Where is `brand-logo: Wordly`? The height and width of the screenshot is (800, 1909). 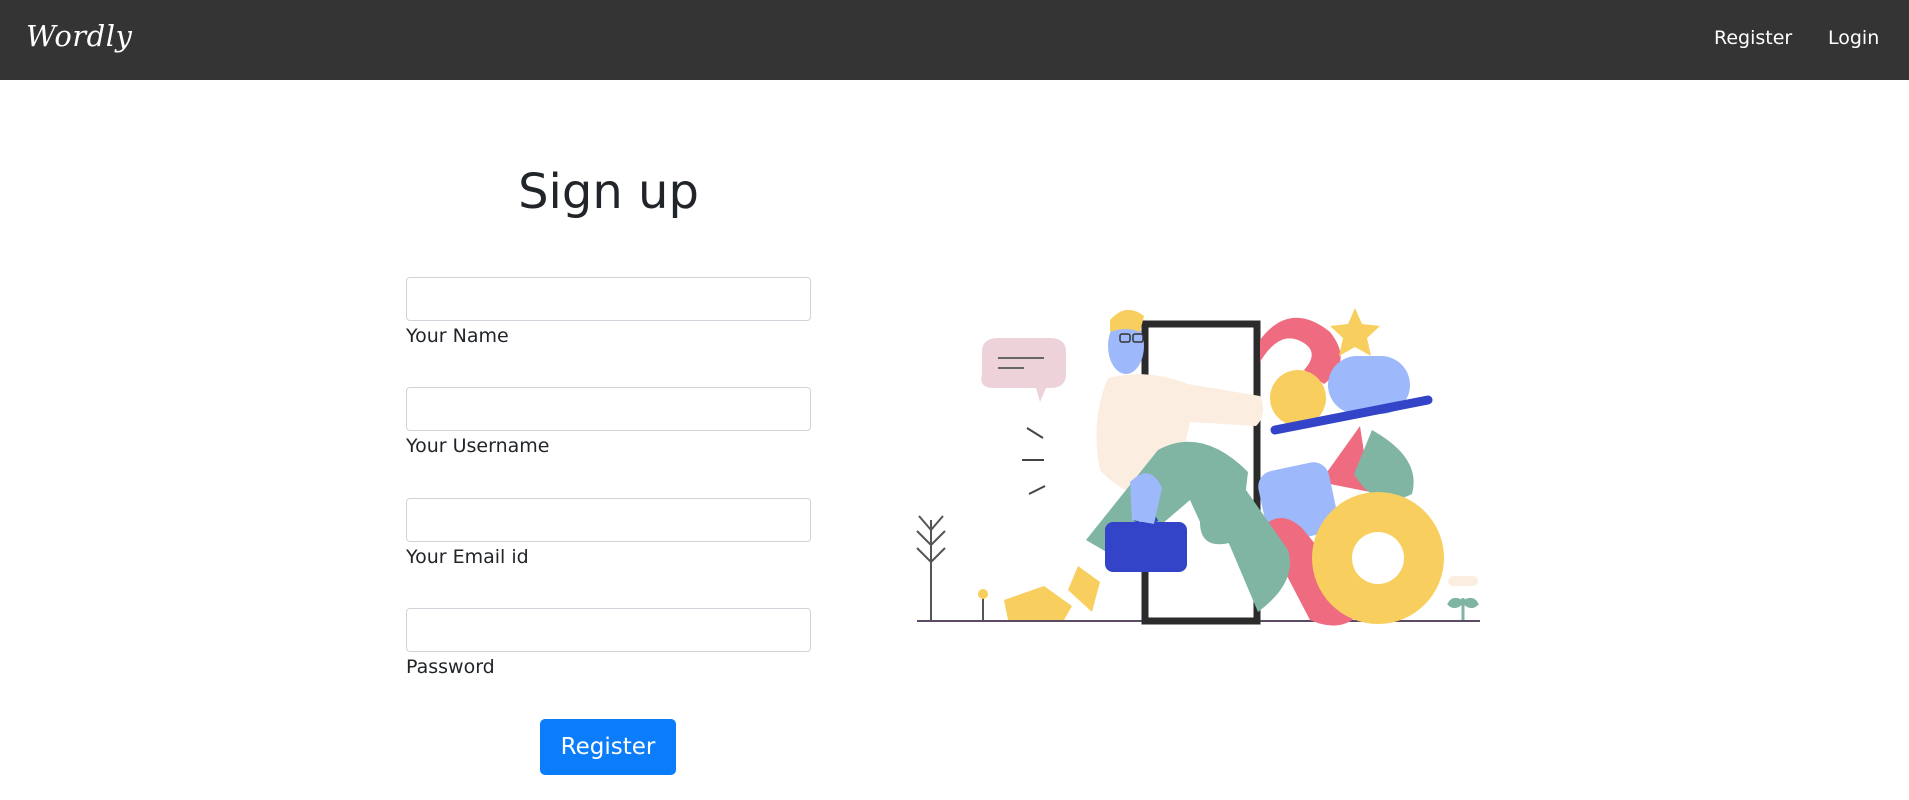
brand-logo: Wordly is located at coordinates (79, 36).